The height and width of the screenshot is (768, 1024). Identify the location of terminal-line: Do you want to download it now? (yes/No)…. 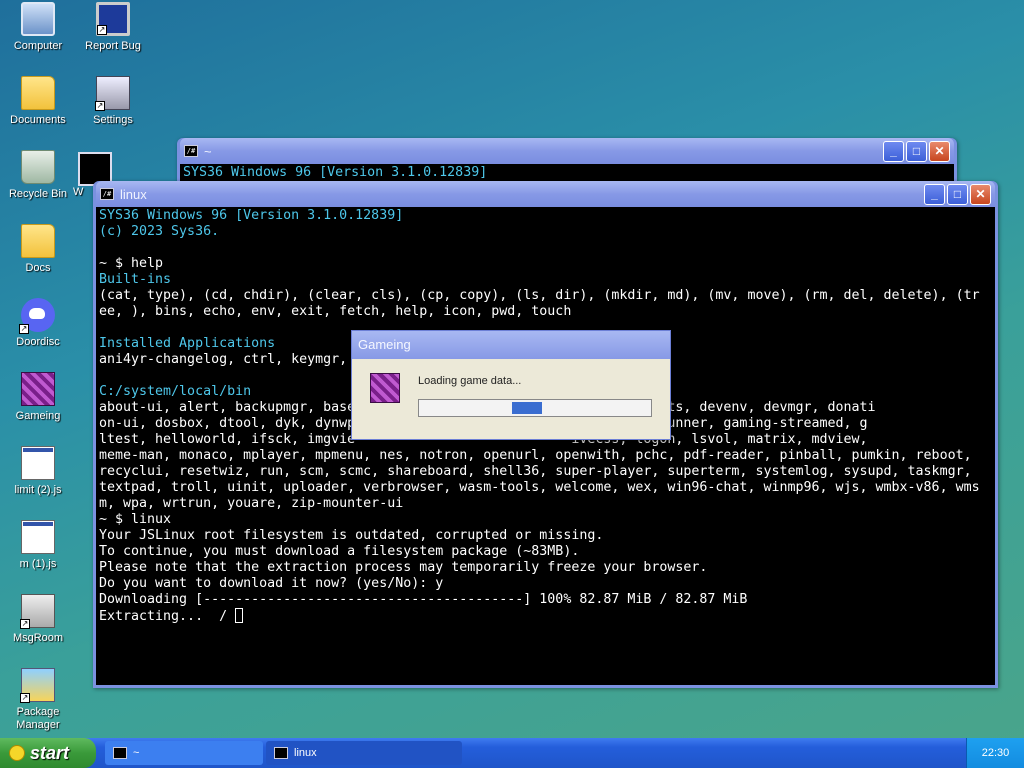
(547, 584).